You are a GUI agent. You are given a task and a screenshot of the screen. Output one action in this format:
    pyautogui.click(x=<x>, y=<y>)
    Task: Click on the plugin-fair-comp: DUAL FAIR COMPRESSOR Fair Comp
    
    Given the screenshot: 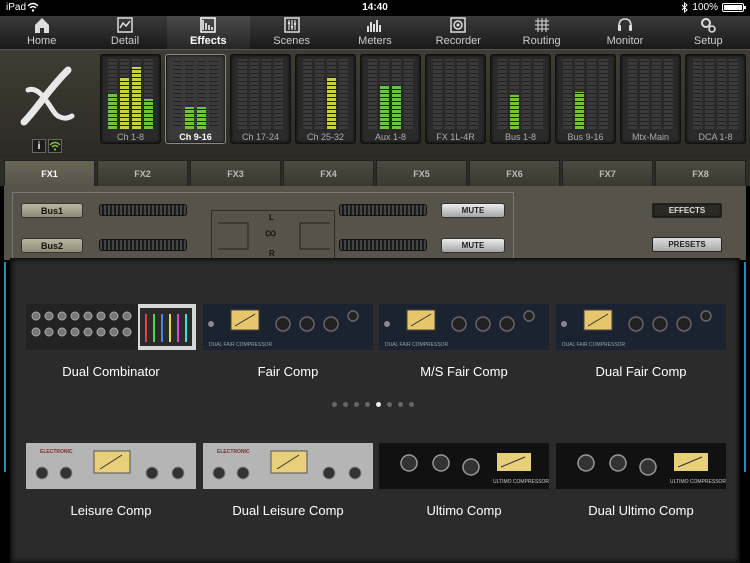 What is the action you would take?
    pyautogui.click(x=288, y=341)
    